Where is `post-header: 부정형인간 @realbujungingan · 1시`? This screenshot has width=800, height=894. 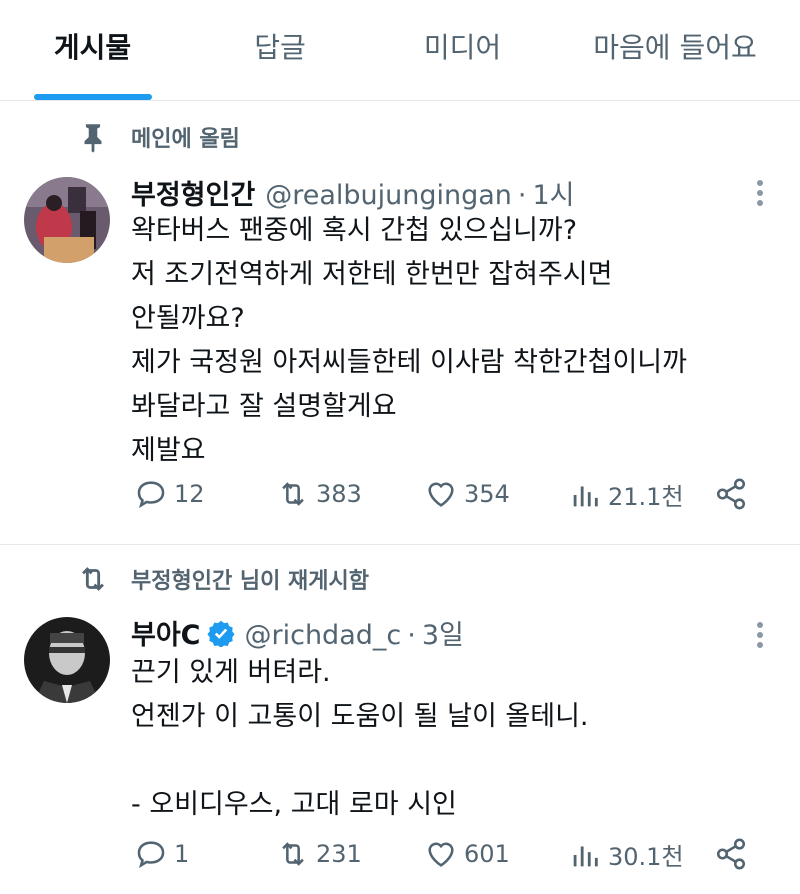
post-header: 부정형인간 @realbujungingan · 1시 is located at coordinates (353, 192).